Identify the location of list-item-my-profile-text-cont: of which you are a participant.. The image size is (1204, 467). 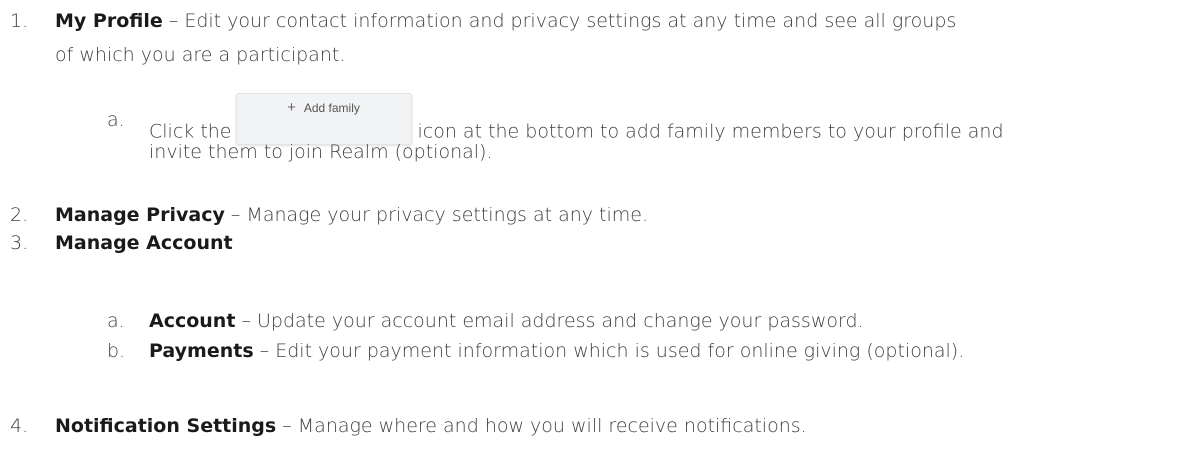
(200, 55).